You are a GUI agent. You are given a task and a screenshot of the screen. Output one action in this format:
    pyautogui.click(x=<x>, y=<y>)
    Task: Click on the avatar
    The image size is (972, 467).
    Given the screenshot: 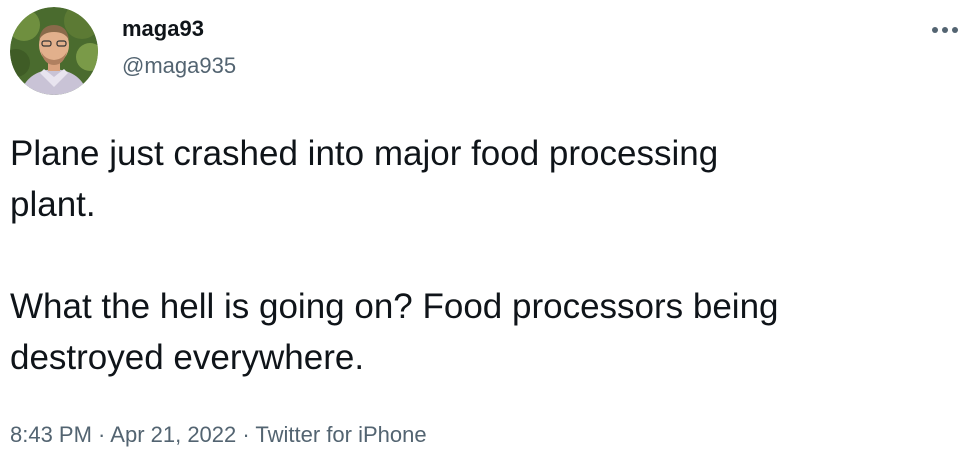 What is the action you would take?
    pyautogui.click(x=54, y=51)
    